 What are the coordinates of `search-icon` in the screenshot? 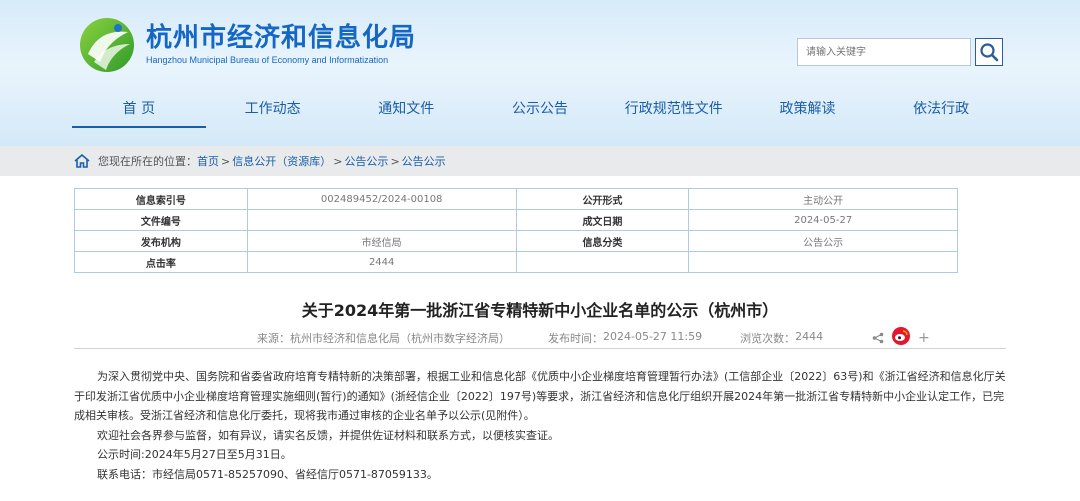 It's located at (989, 52).